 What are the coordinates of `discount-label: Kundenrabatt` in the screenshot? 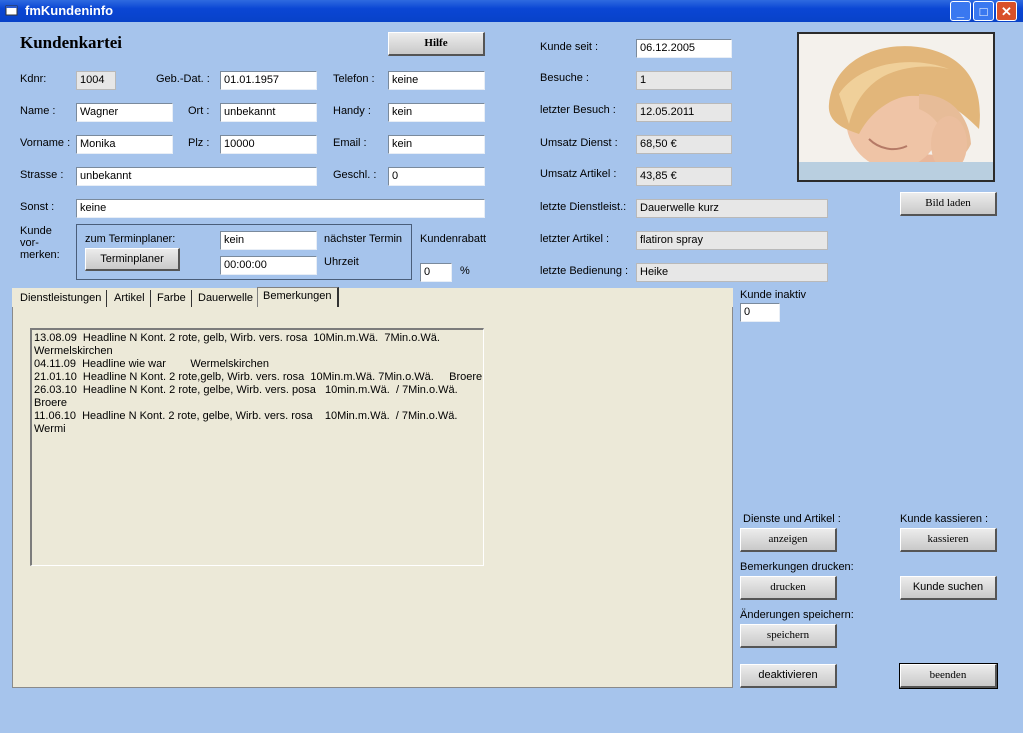 It's located at (453, 239).